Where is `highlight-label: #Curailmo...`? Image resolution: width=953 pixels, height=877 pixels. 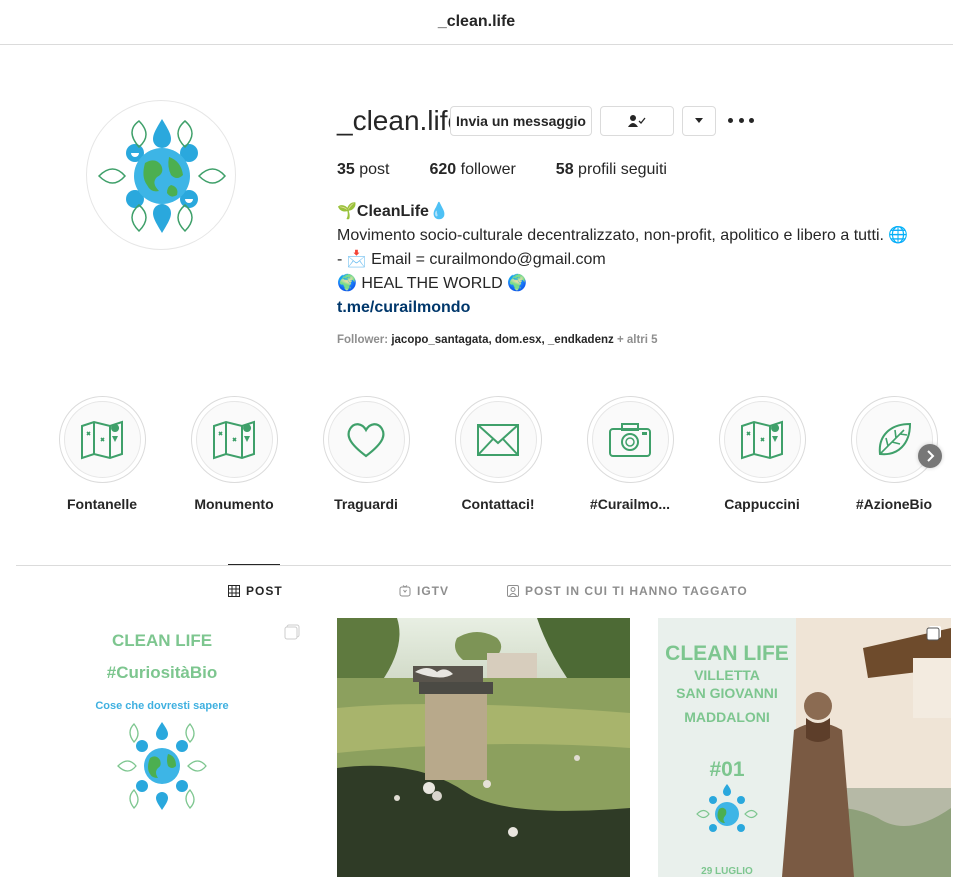 highlight-label: #Curailmo... is located at coordinates (630, 504).